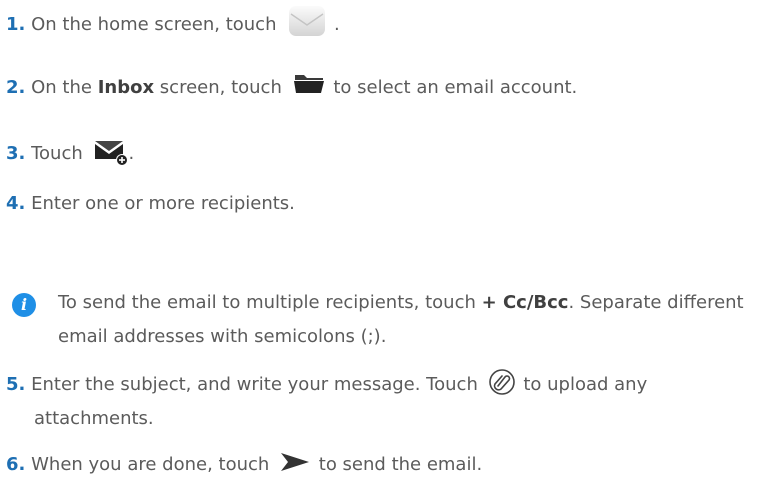  Describe the element at coordinates (16, 24) in the screenshot. I see `step-number: 1.` at that location.